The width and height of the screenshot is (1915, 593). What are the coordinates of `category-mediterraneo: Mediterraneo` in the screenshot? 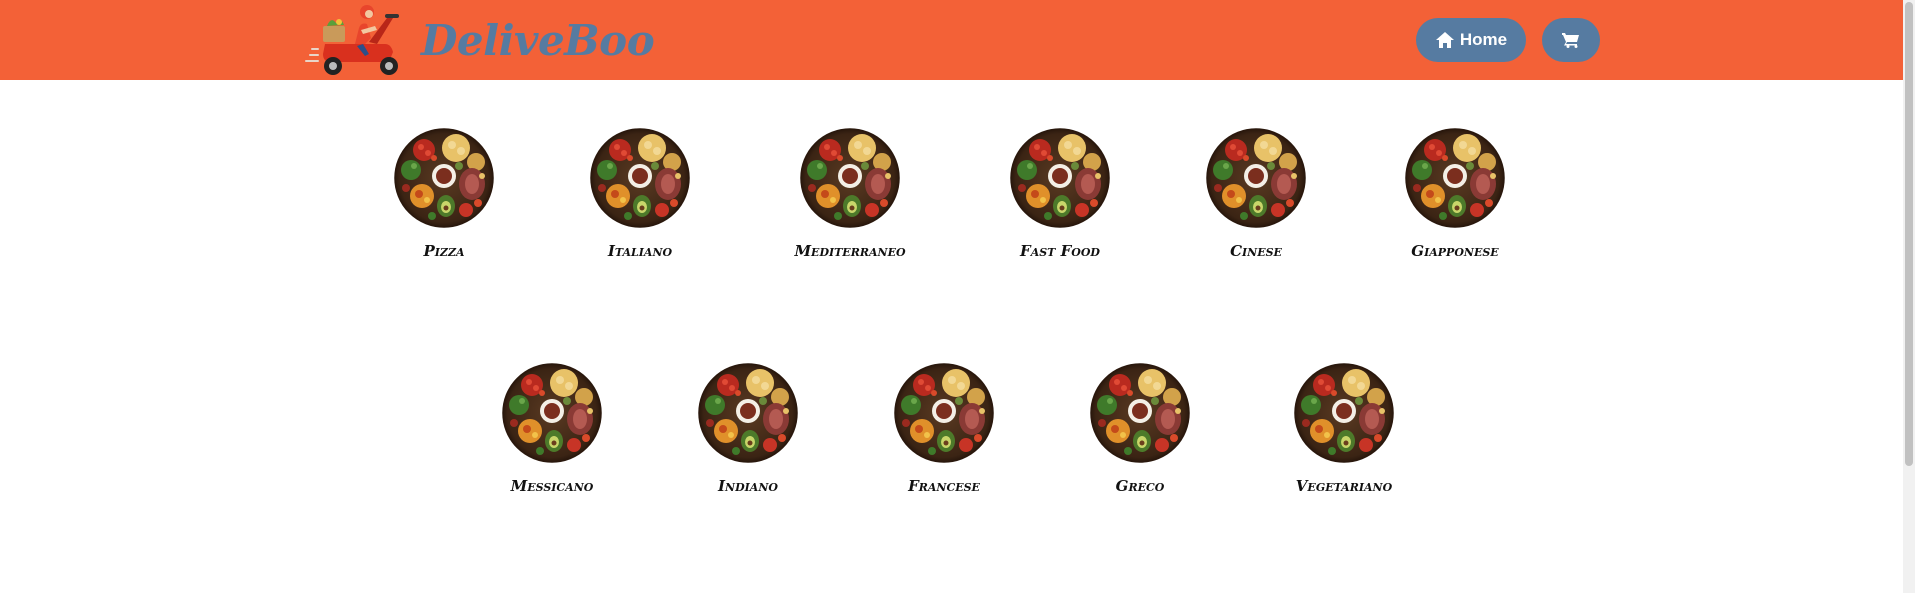 It's located at (850, 194).